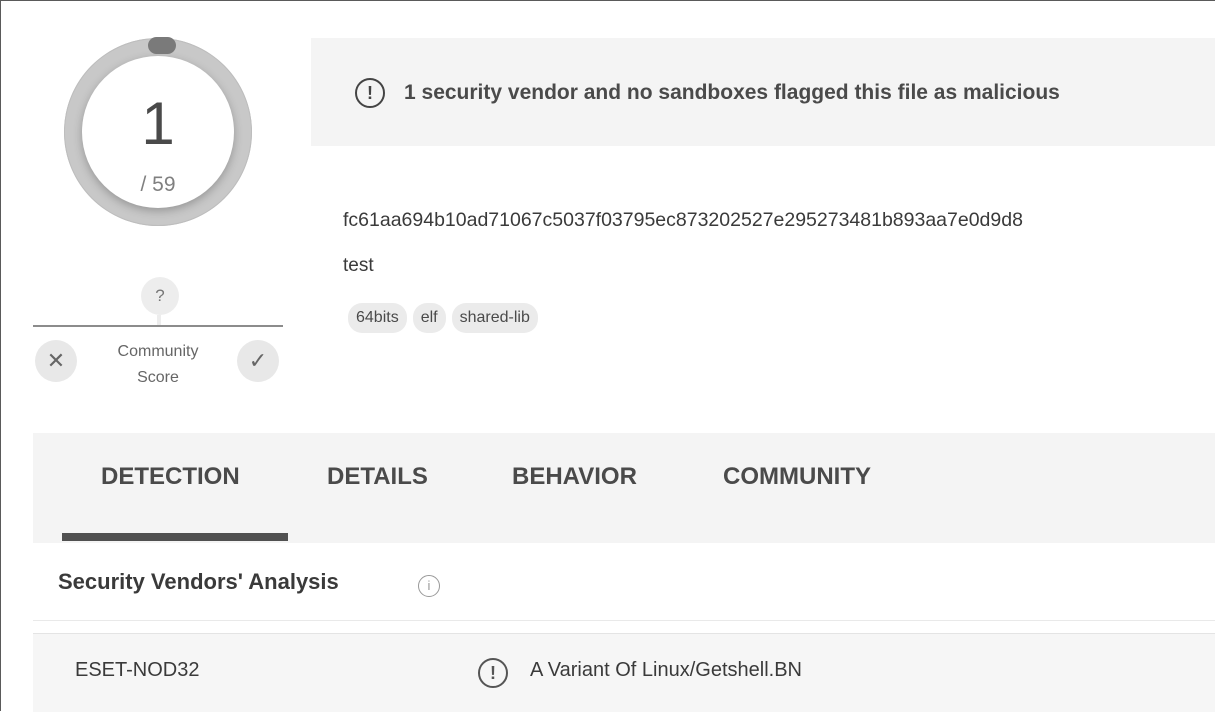  I want to click on vote-harmless-button: ✓, so click(258, 361).